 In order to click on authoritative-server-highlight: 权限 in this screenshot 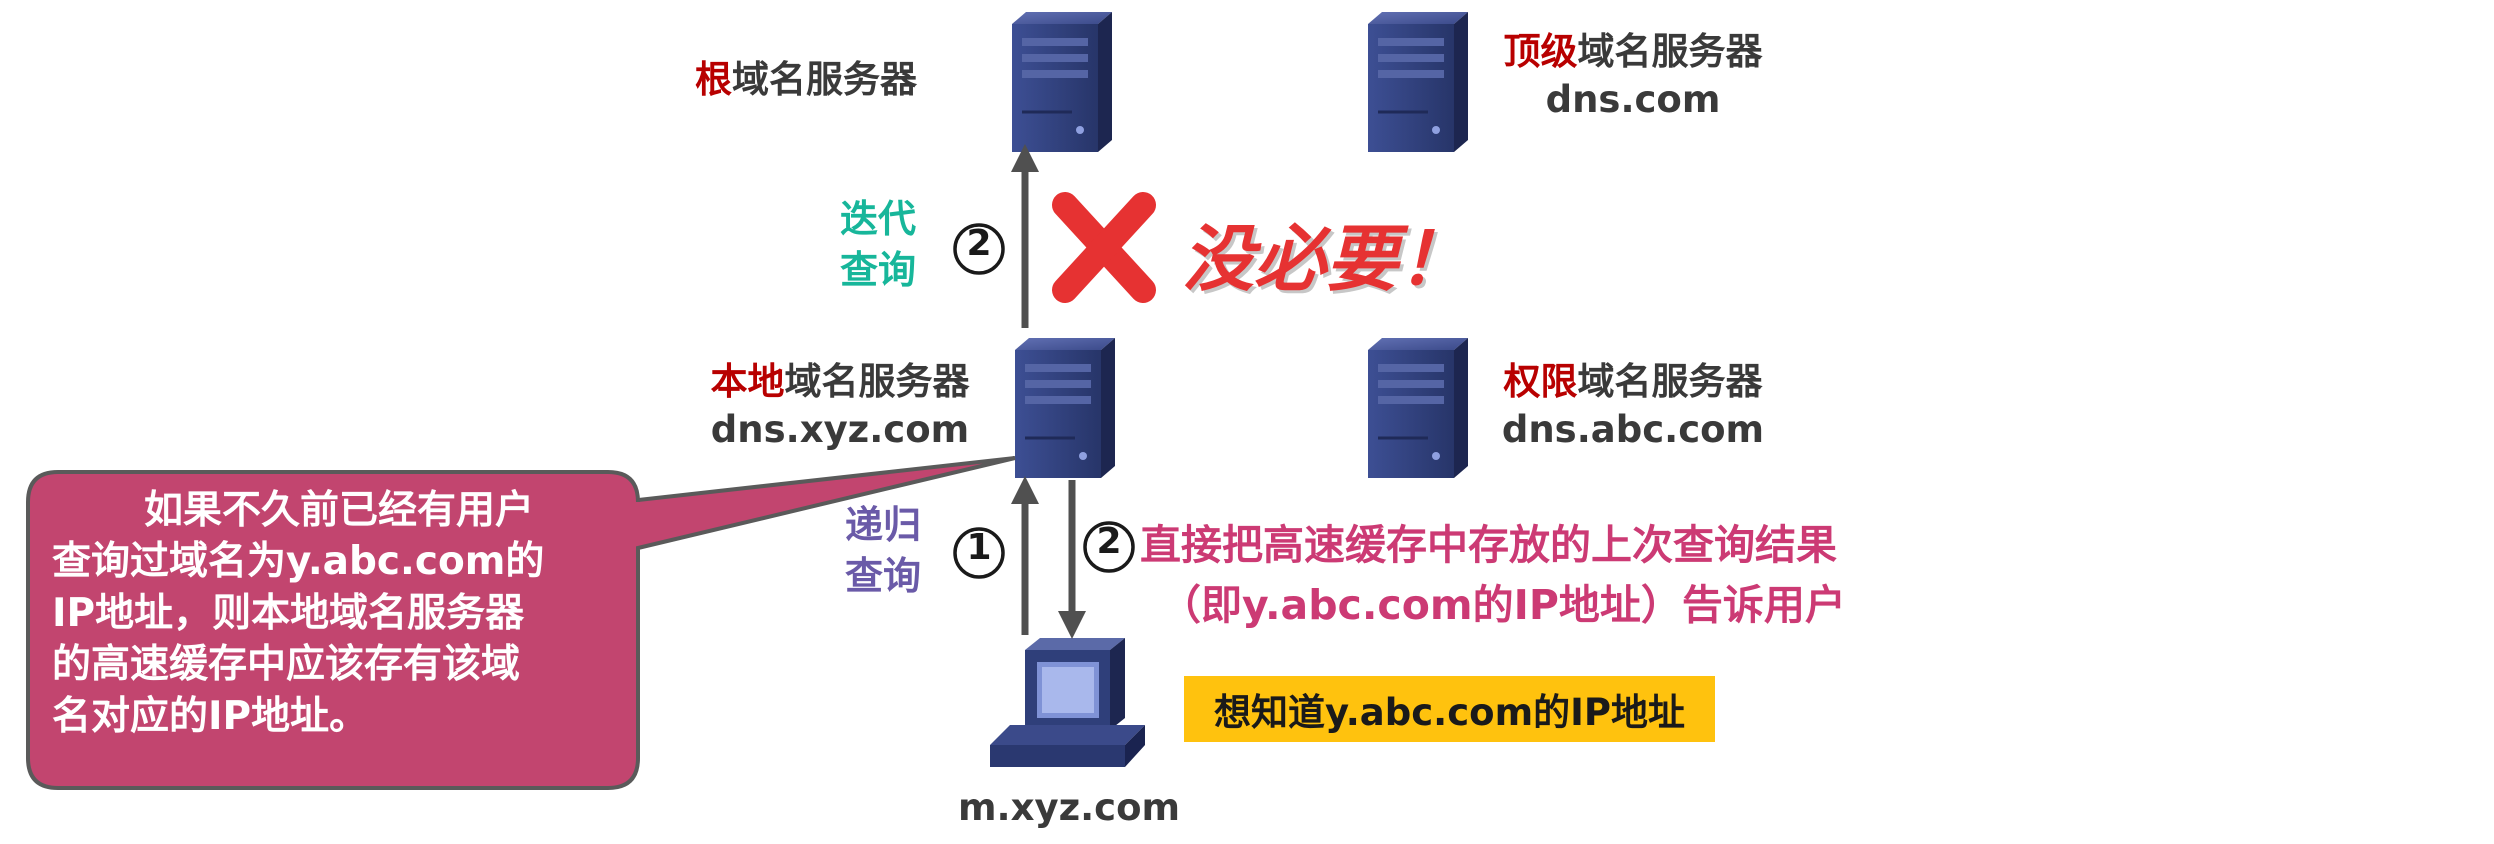, I will do `click(1540, 381)`.